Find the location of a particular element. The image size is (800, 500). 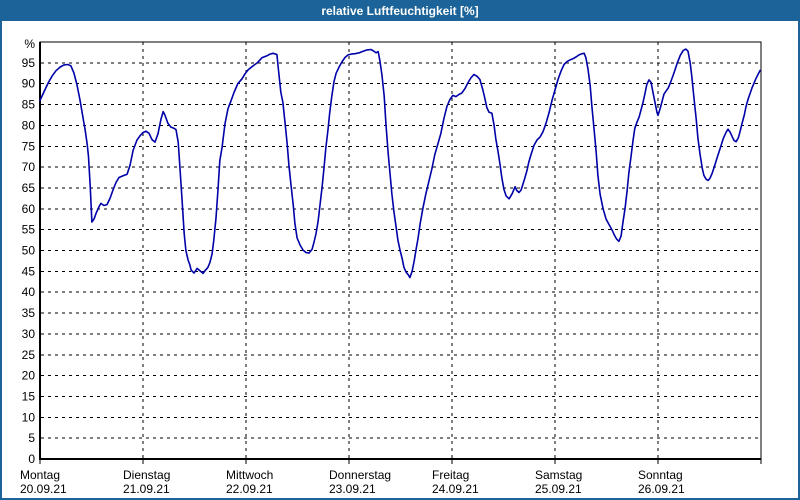

y-tick-label: 95 is located at coordinates (29, 63).